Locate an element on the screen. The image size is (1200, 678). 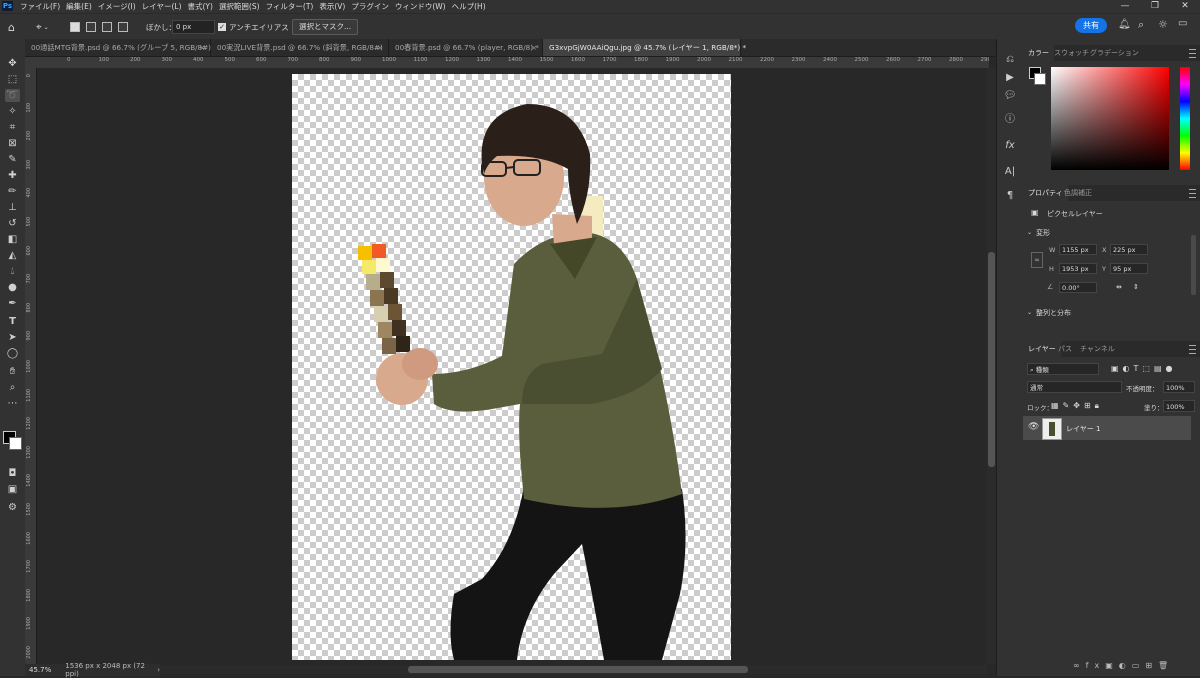
fill-field: 100% is located at coordinates (1179, 406).